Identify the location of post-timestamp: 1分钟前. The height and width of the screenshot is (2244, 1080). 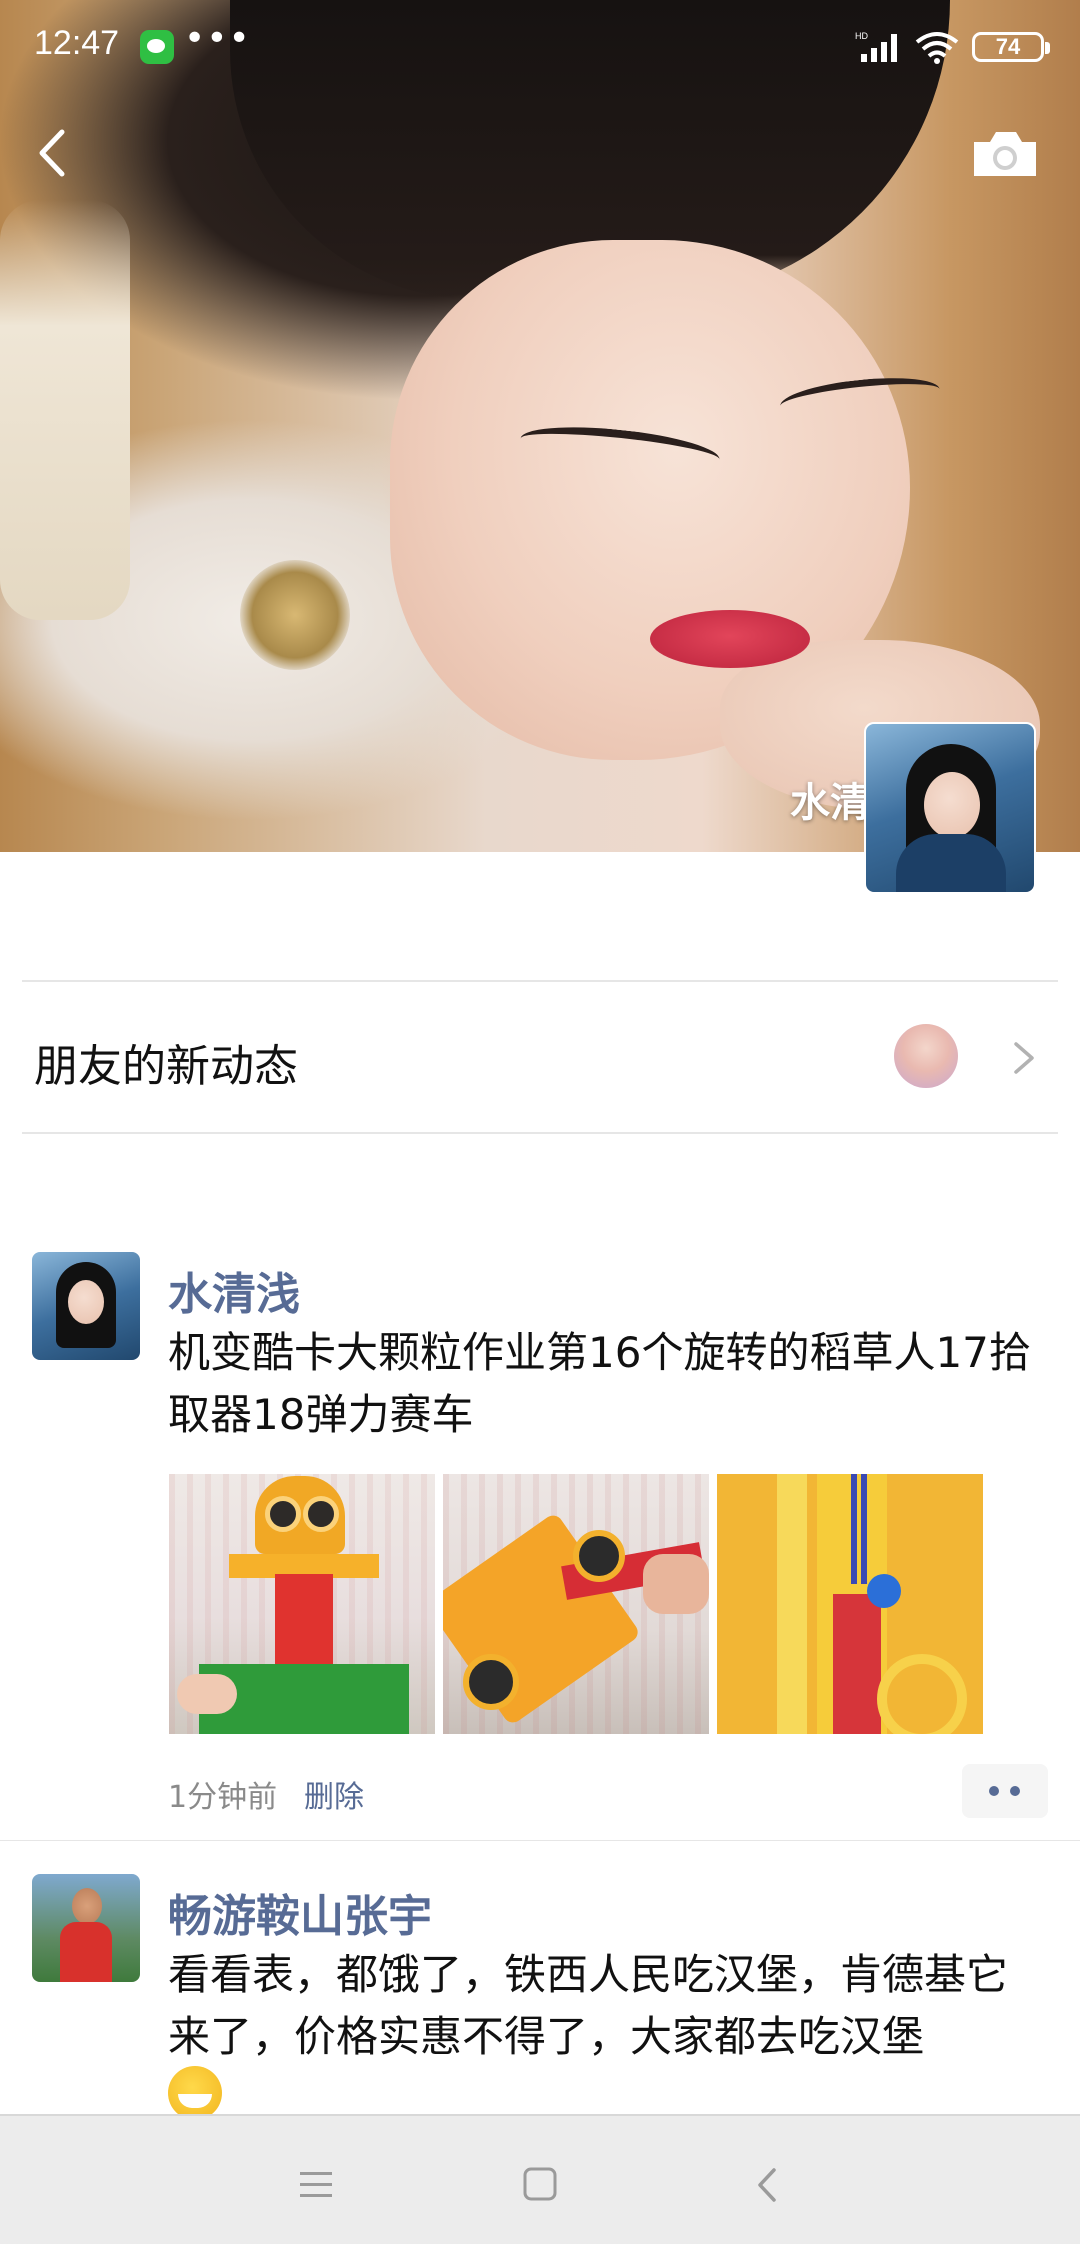
(223, 1797).